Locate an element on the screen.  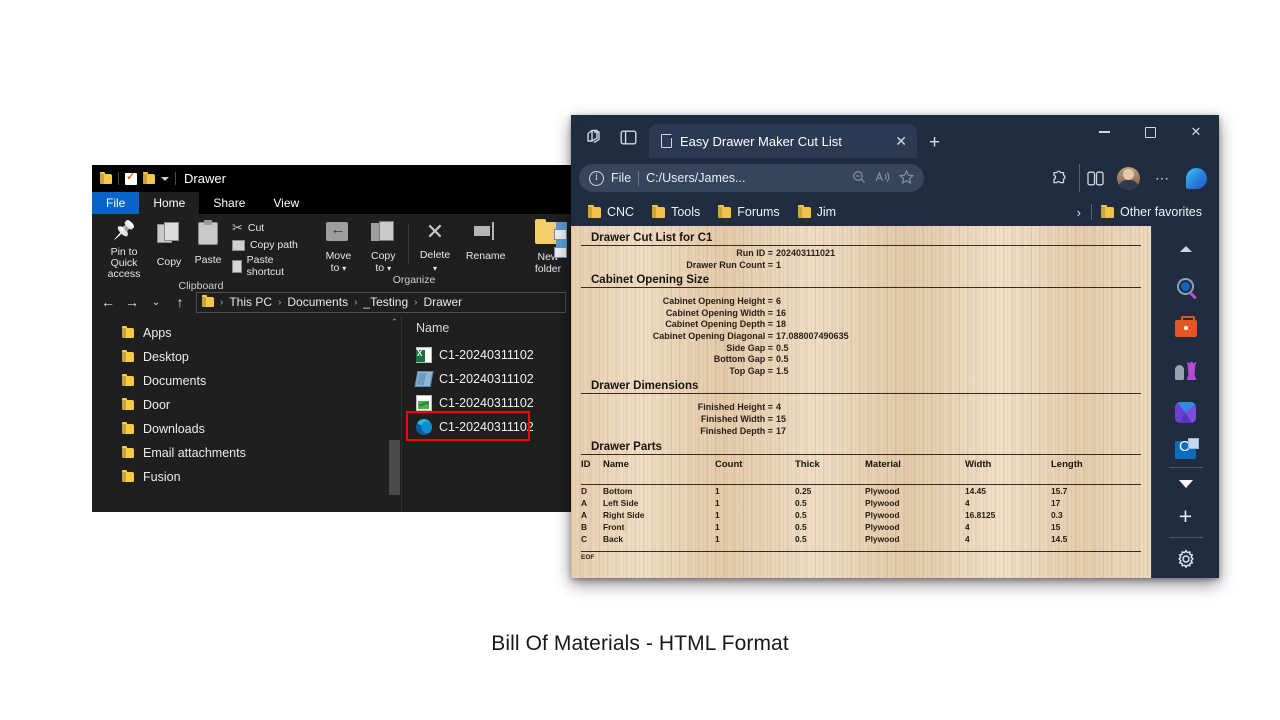
tab-actions-icon is located at coordinates (628, 137).